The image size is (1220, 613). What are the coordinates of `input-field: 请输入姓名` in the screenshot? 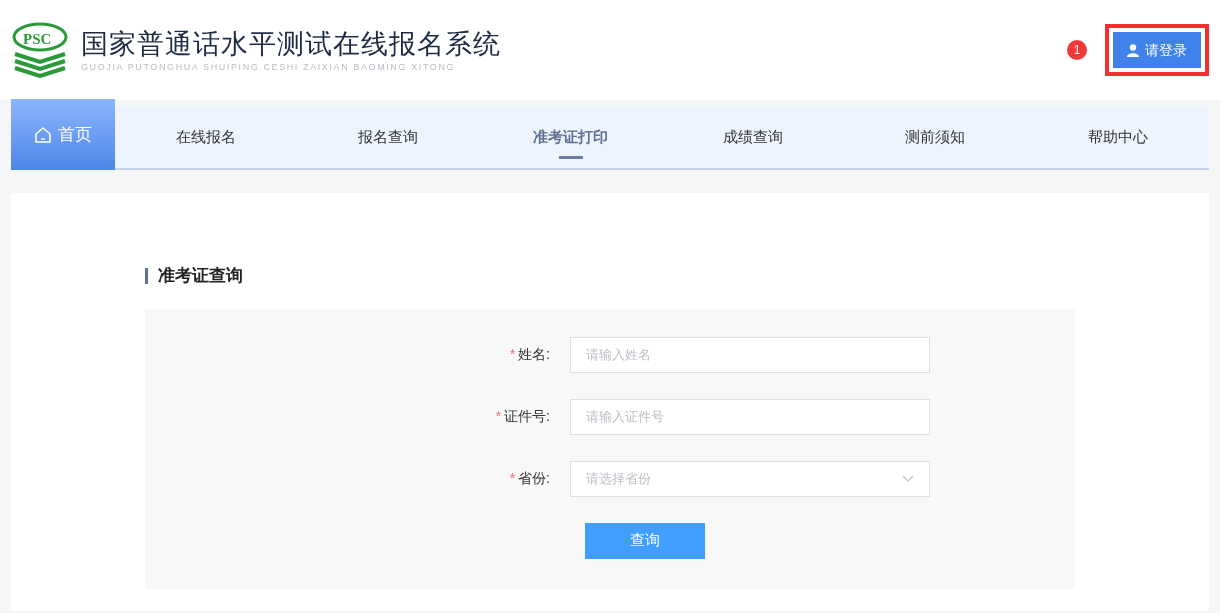 It's located at (750, 354).